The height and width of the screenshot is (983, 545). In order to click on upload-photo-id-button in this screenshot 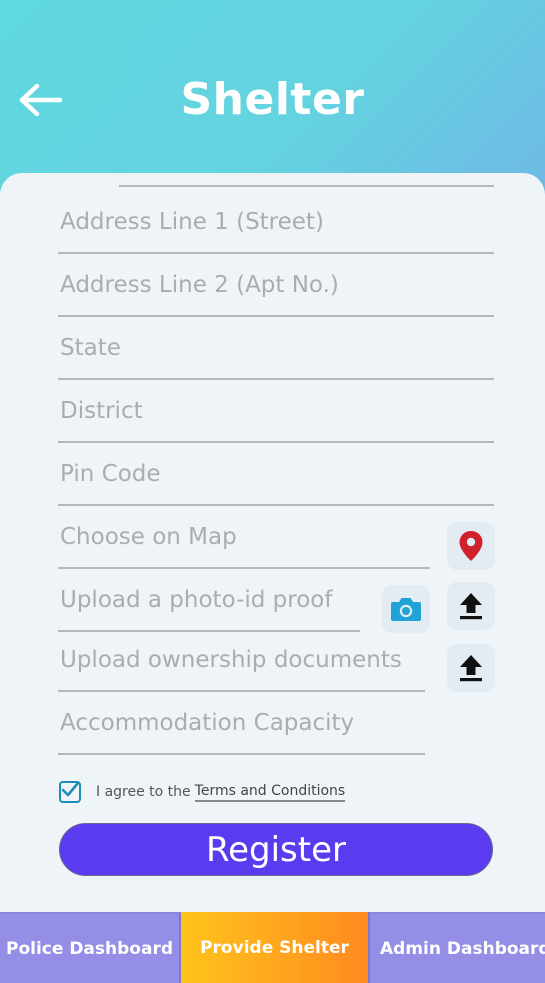, I will do `click(471, 606)`.